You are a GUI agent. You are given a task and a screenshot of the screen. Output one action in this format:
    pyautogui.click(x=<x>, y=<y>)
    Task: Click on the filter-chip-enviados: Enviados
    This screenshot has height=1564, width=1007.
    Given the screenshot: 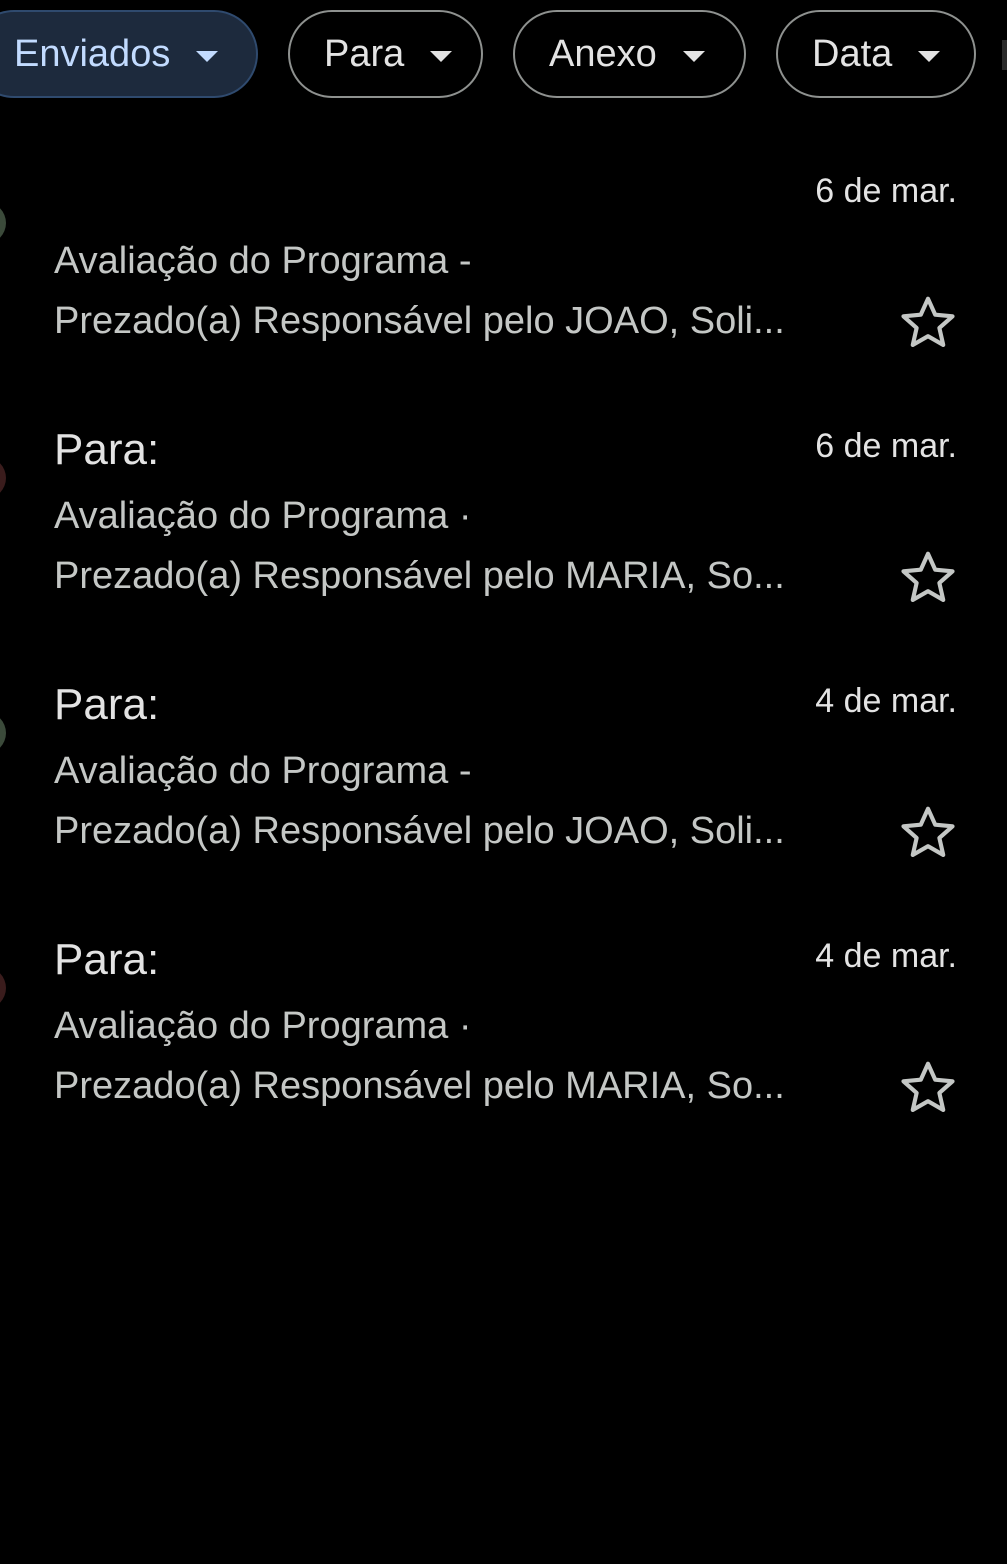 What is the action you would take?
    pyautogui.click(x=129, y=54)
    